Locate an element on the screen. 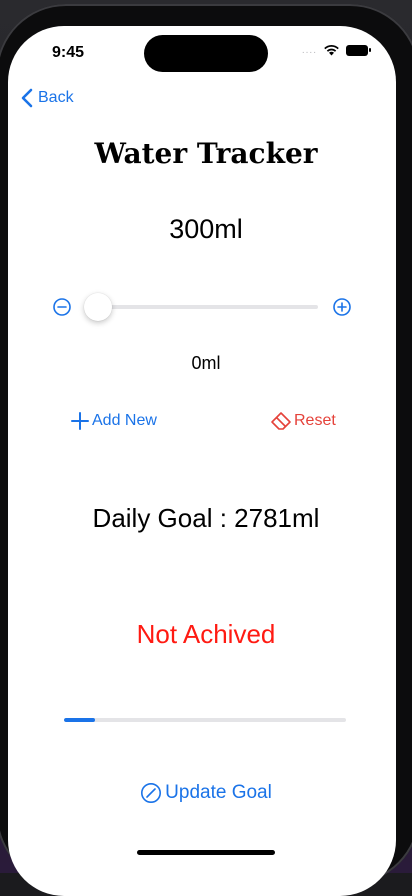  goal-status: Not Achived is located at coordinates (206, 634).